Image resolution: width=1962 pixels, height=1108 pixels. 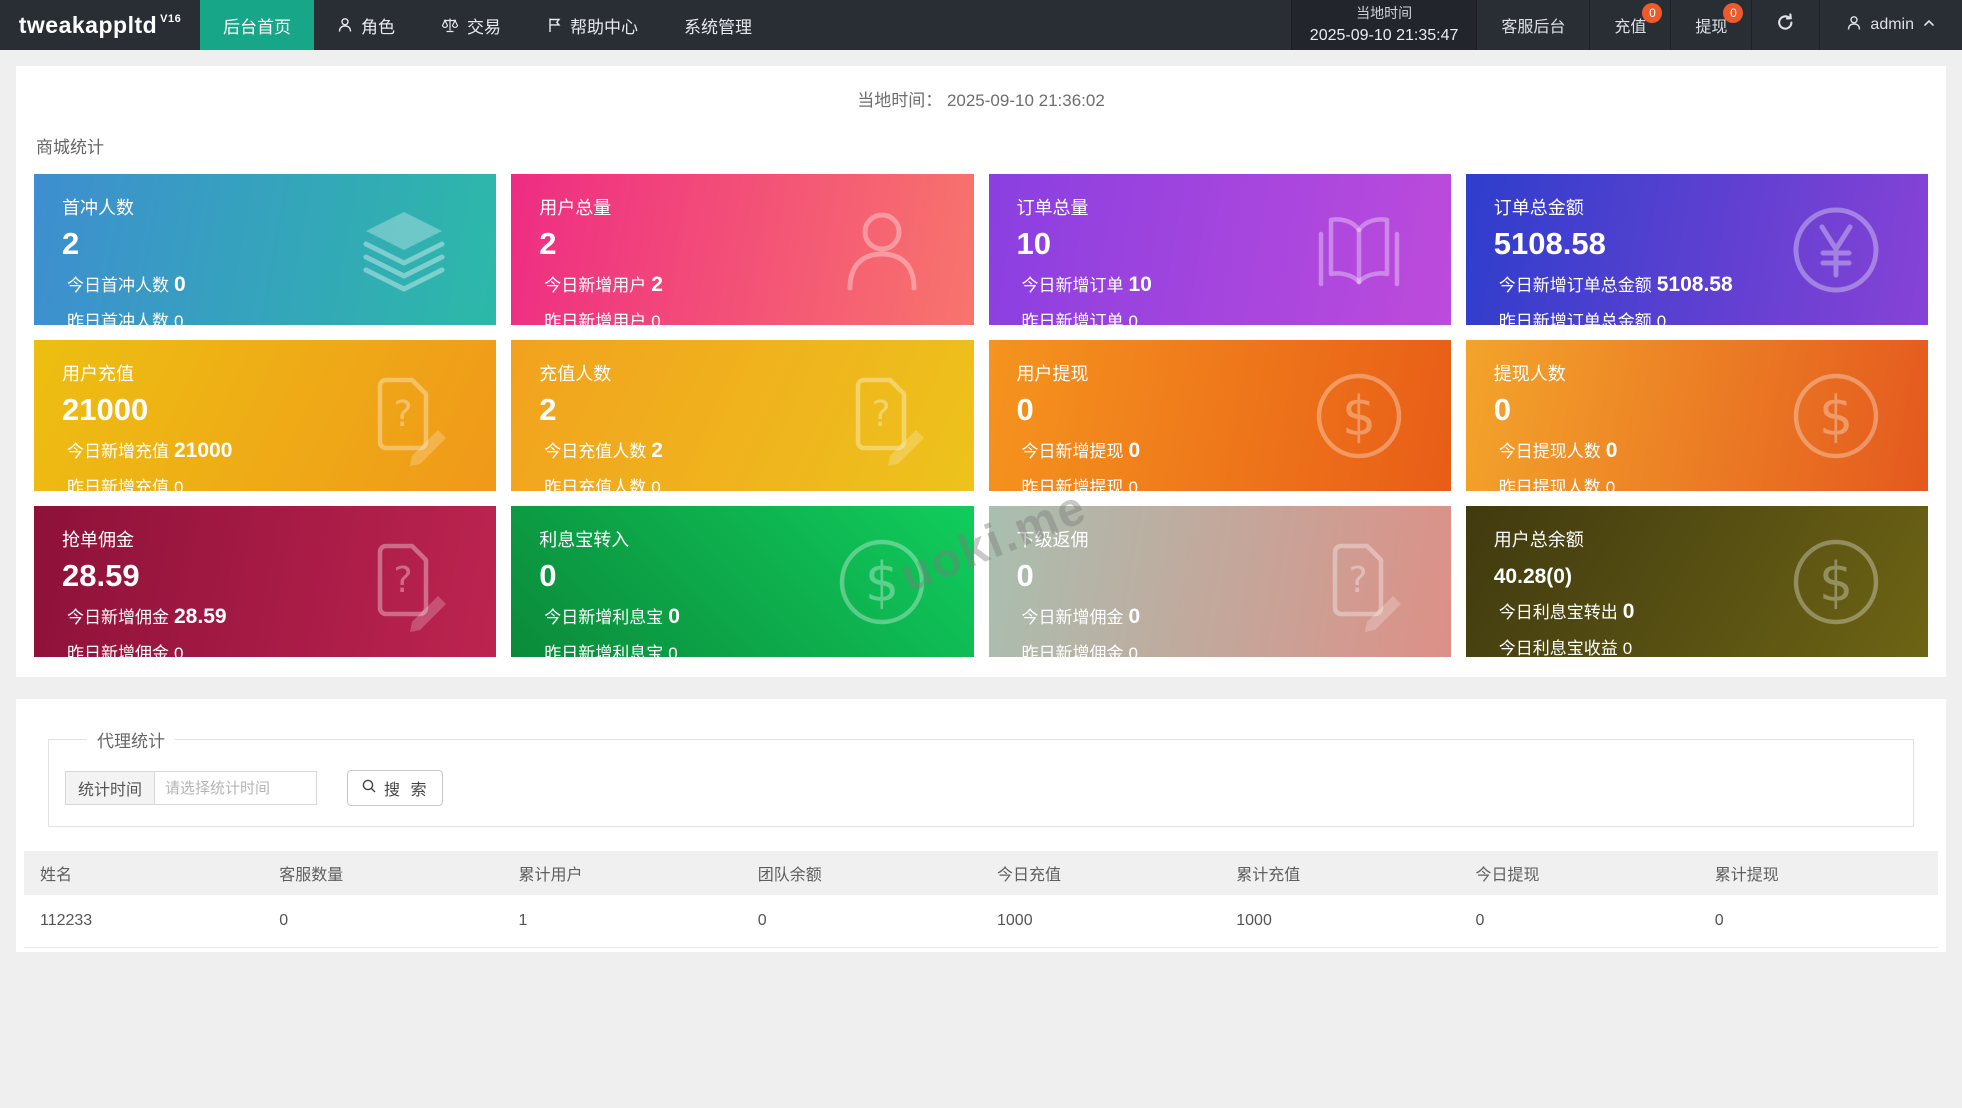 What do you see at coordinates (592, 25) in the screenshot?
I see `menu-item-help: 帮助中心` at bounding box center [592, 25].